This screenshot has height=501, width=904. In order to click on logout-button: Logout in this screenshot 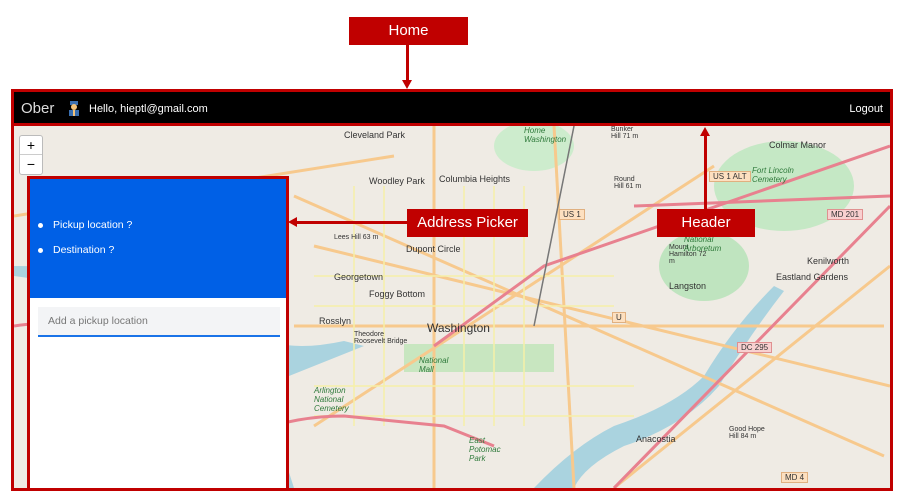, I will do `click(866, 109)`.